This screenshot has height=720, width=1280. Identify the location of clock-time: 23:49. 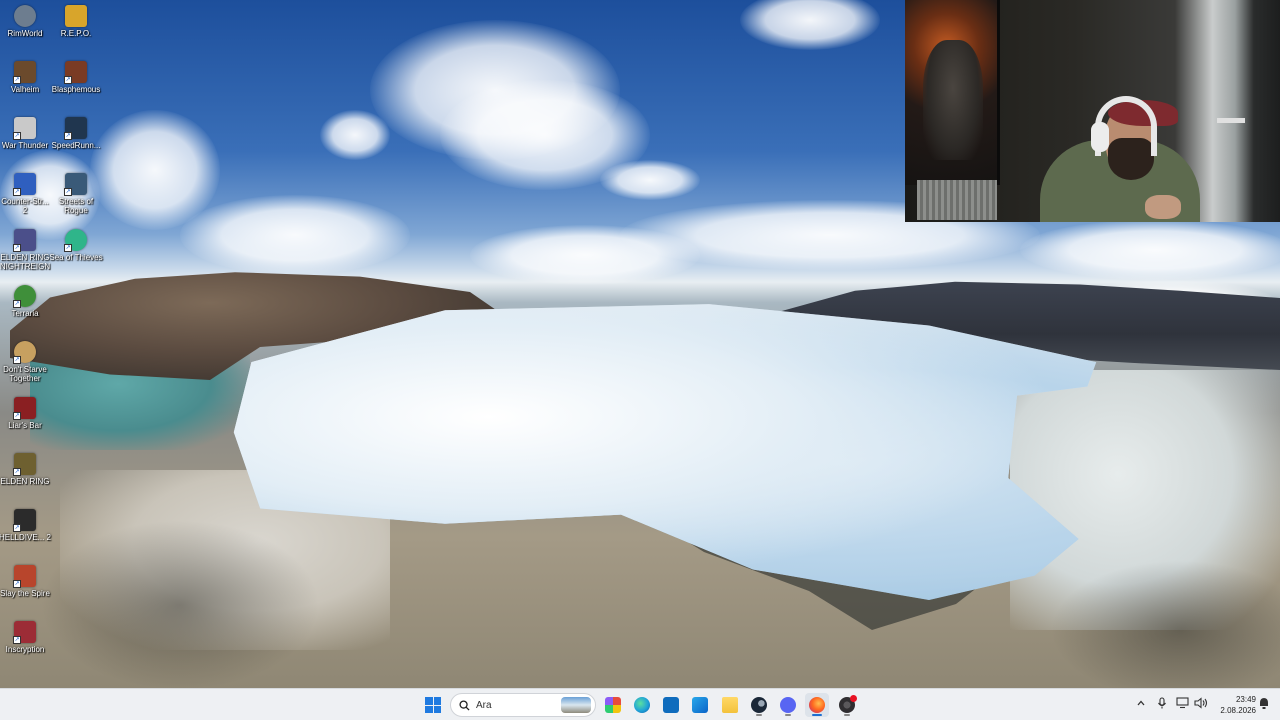
(1245, 699).